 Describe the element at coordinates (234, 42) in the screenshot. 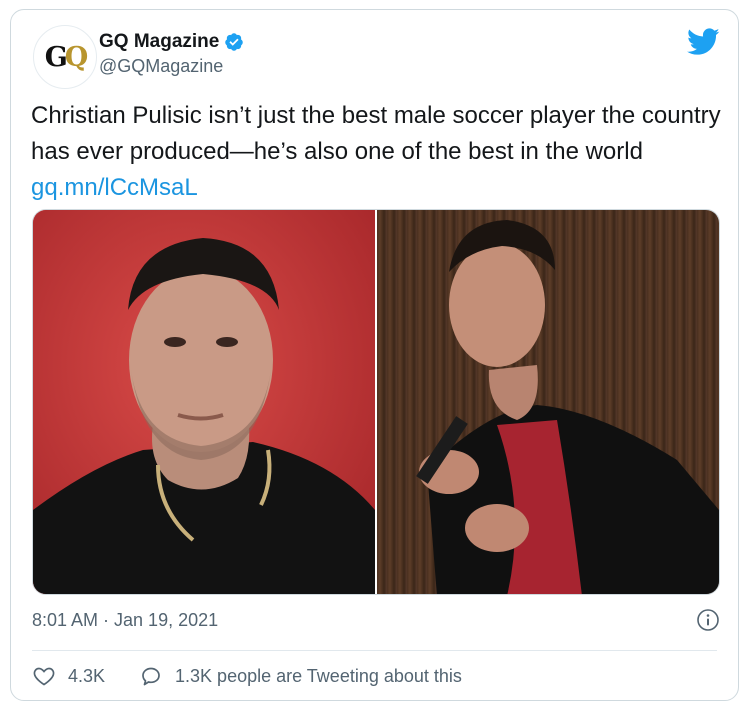

I see `verified-badge-icon` at that location.